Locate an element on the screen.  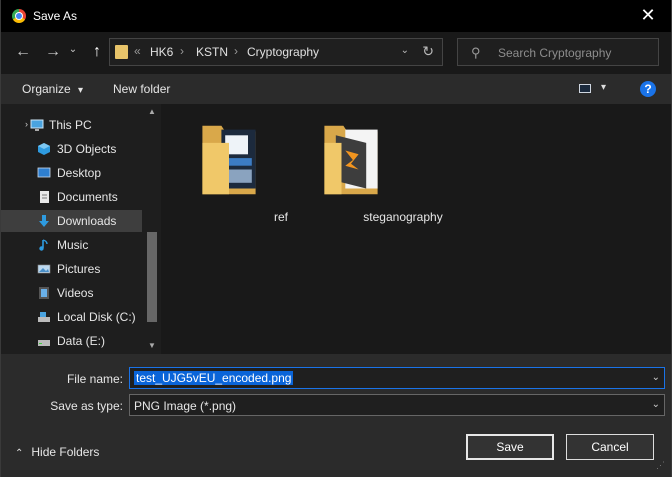
address-dropdown-icon: ⌄ is located at coordinates (405, 50).